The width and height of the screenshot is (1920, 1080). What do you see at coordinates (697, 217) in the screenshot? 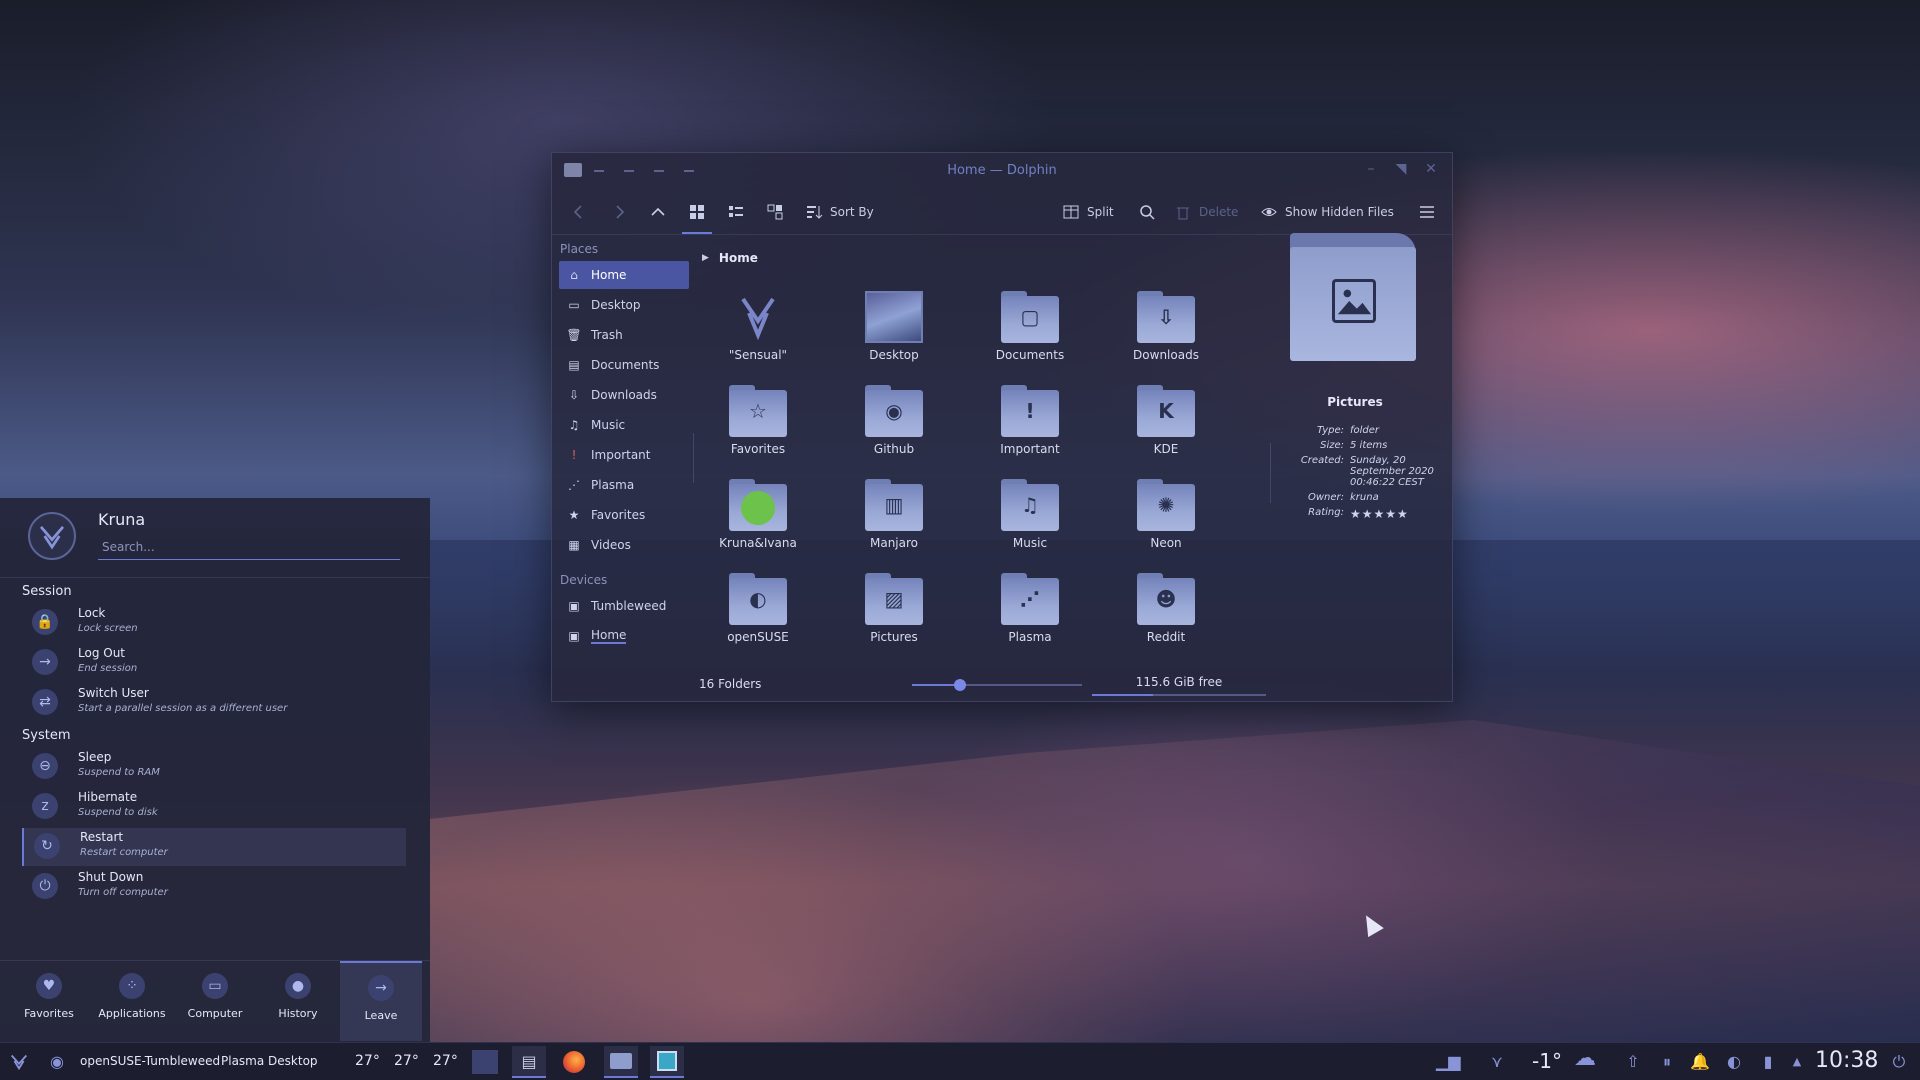
I see `icons-view-button` at bounding box center [697, 217].